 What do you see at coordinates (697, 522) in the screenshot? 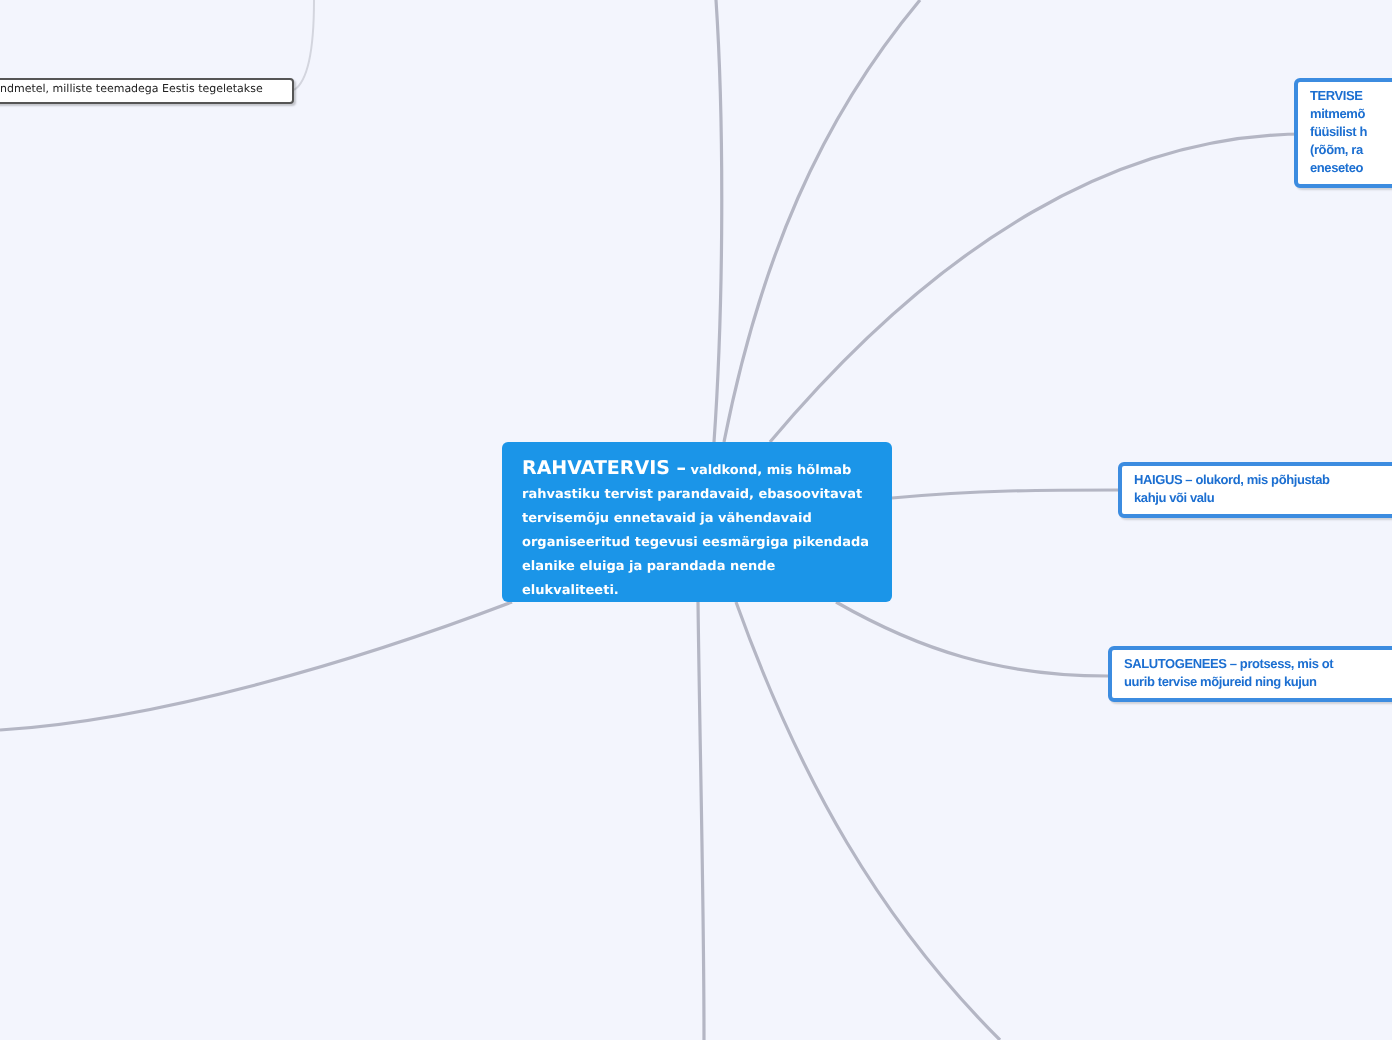
I see `central-topic` at bounding box center [697, 522].